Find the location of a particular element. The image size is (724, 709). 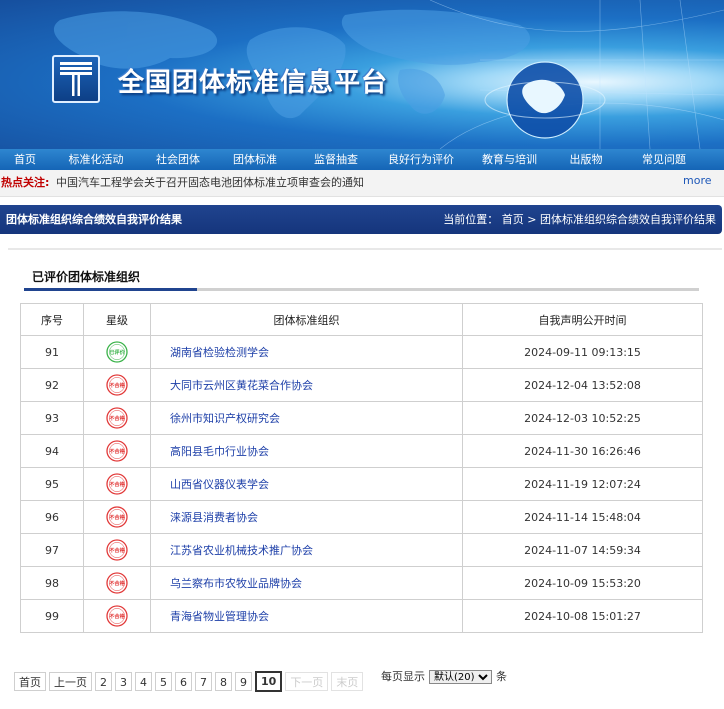

page-button-9: 9 is located at coordinates (243, 681).